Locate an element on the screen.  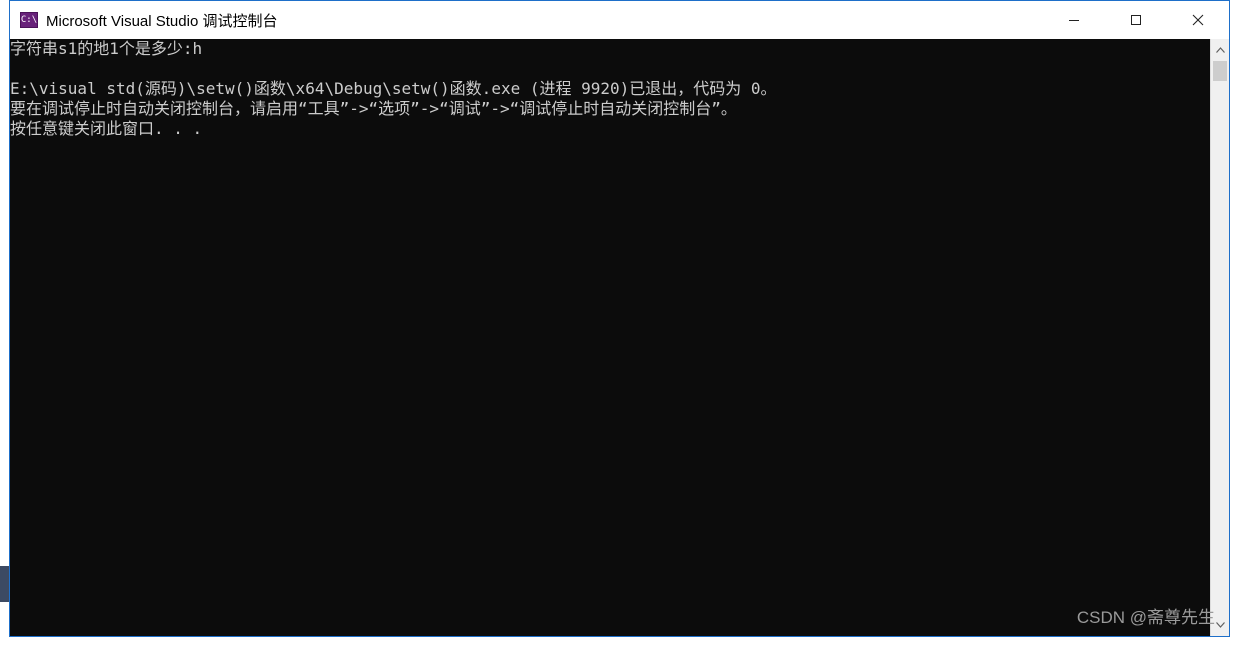
console-app-icon: C:\ is located at coordinates (29, 20).